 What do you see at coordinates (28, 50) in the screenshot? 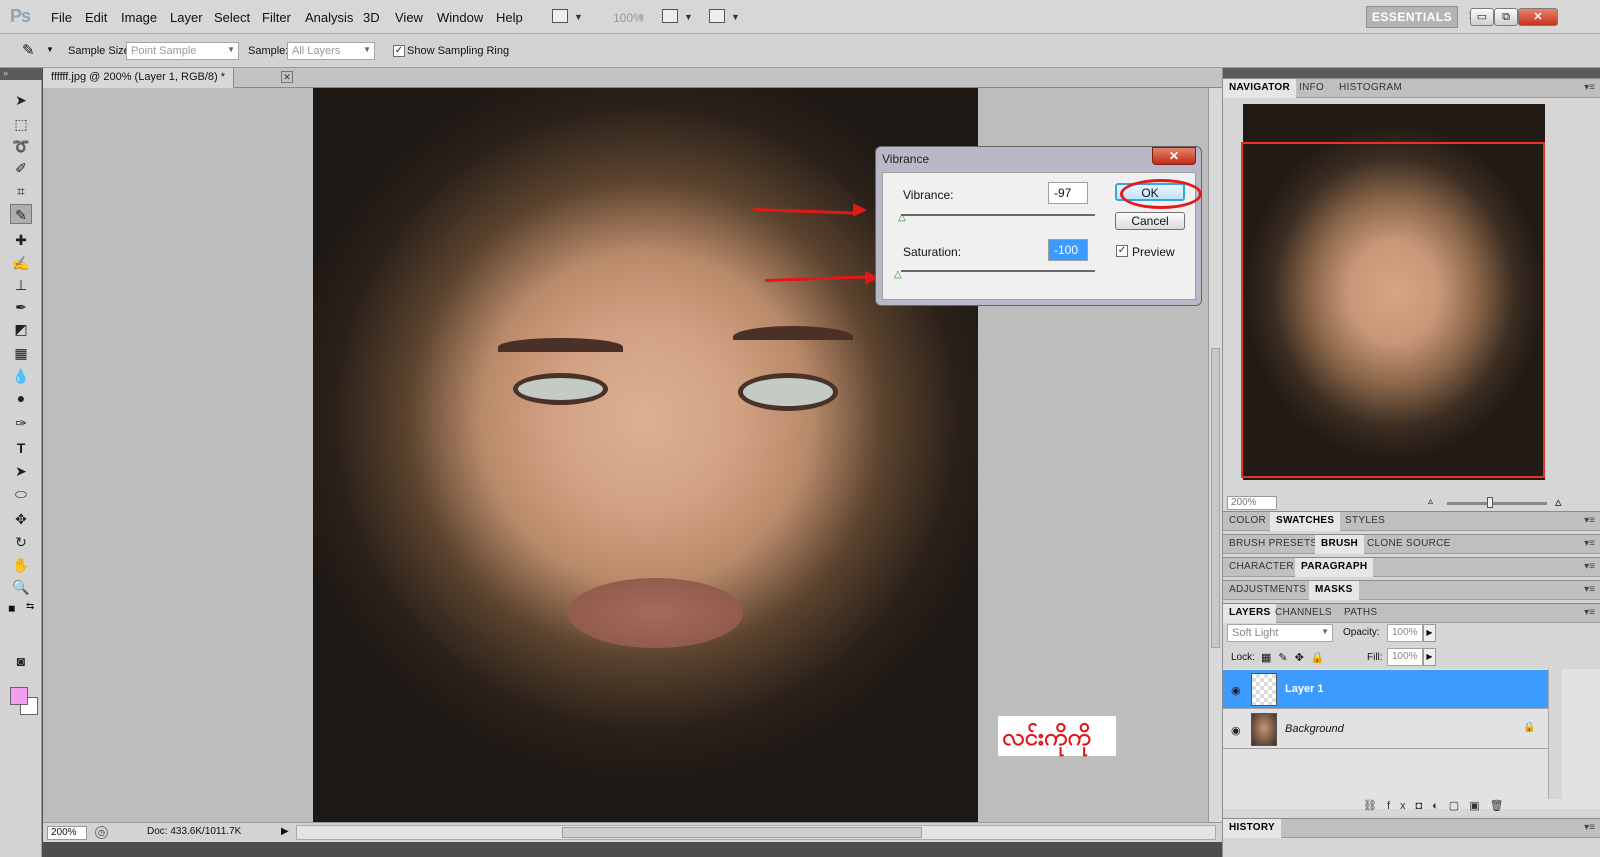
I see `eyedropper-icon: ✎` at bounding box center [28, 50].